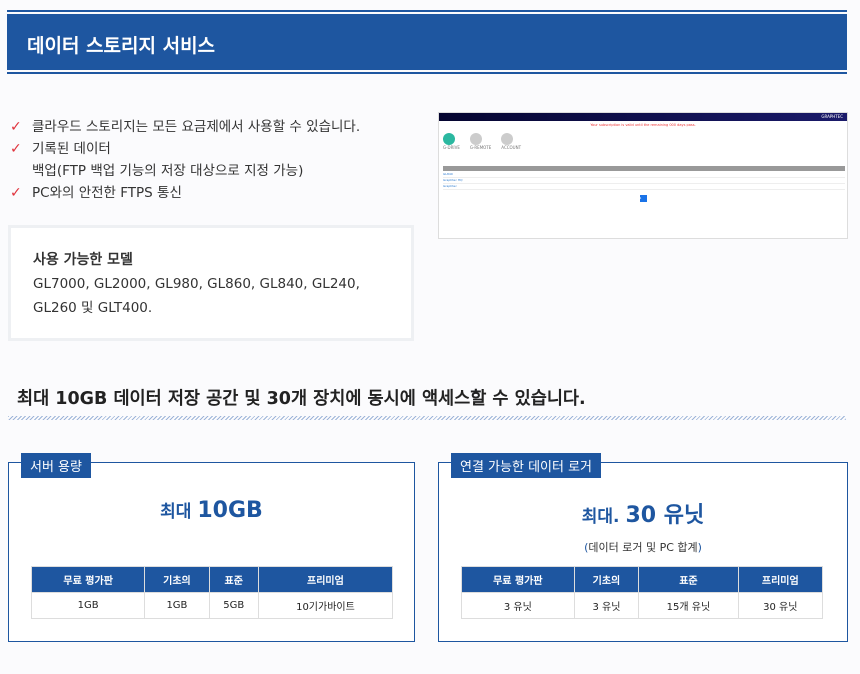 The height and width of the screenshot is (674, 860). Describe the element at coordinates (185, 193) in the screenshot. I see `feature-item: ✓ PC와의 안전한 FTPS 통신` at that location.